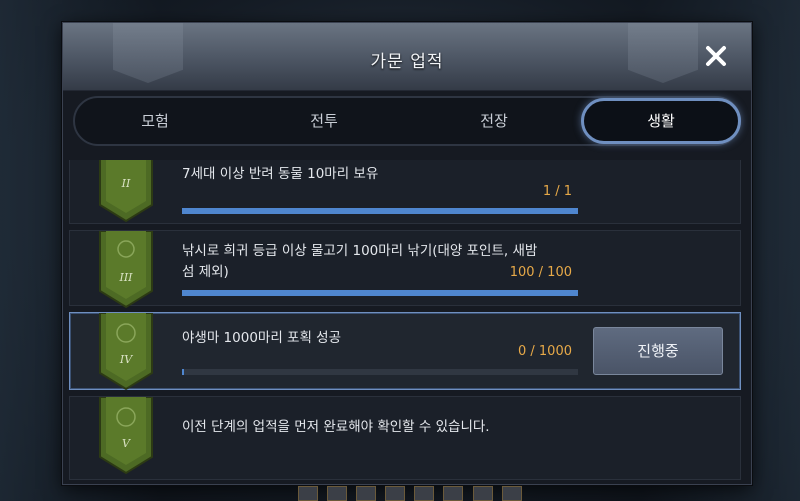 This screenshot has height=501, width=800. I want to click on tab-combat: 전투, so click(324, 121).